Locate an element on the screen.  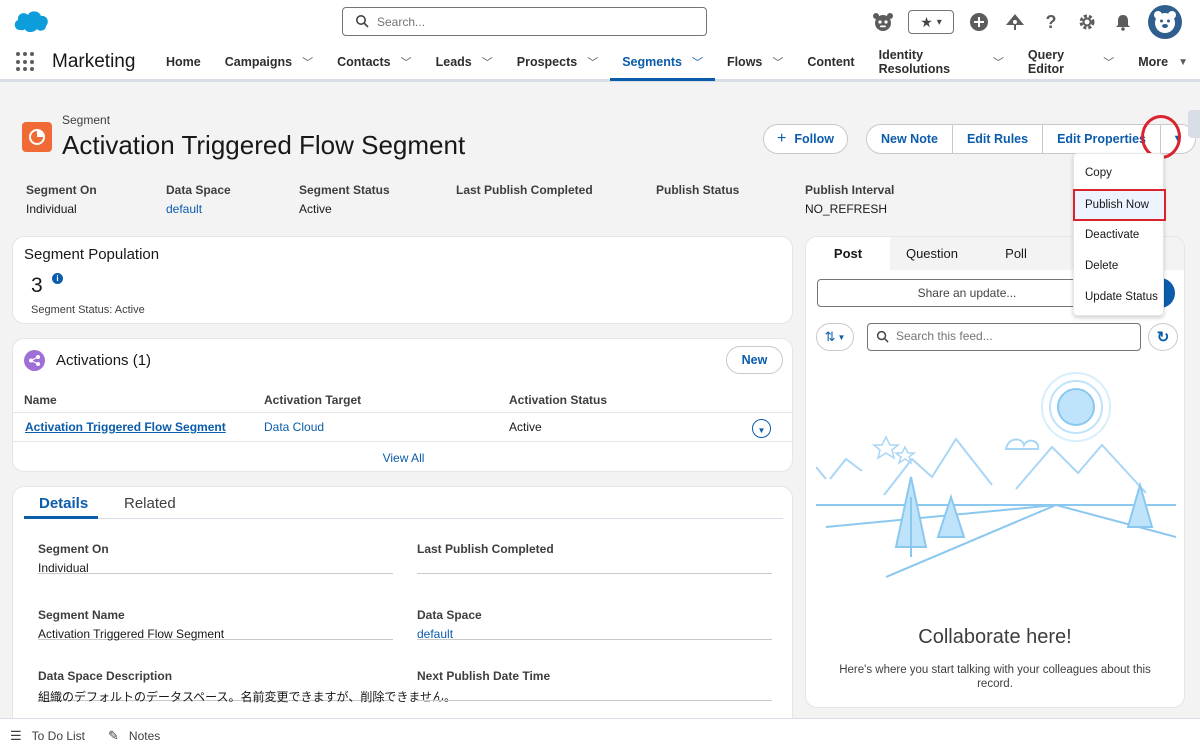
sort-feed-button: ⇅ ▼ is located at coordinates (835, 337).